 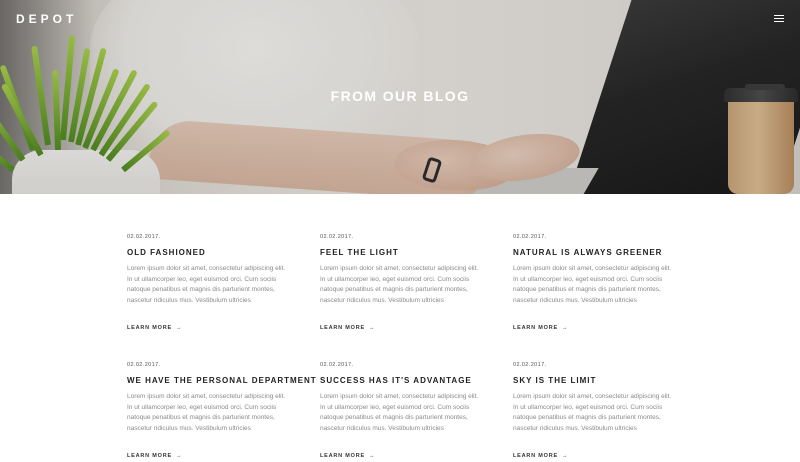 What do you see at coordinates (593, 380) in the screenshot?
I see `post-title: SKY IS THE LIMIT` at bounding box center [593, 380].